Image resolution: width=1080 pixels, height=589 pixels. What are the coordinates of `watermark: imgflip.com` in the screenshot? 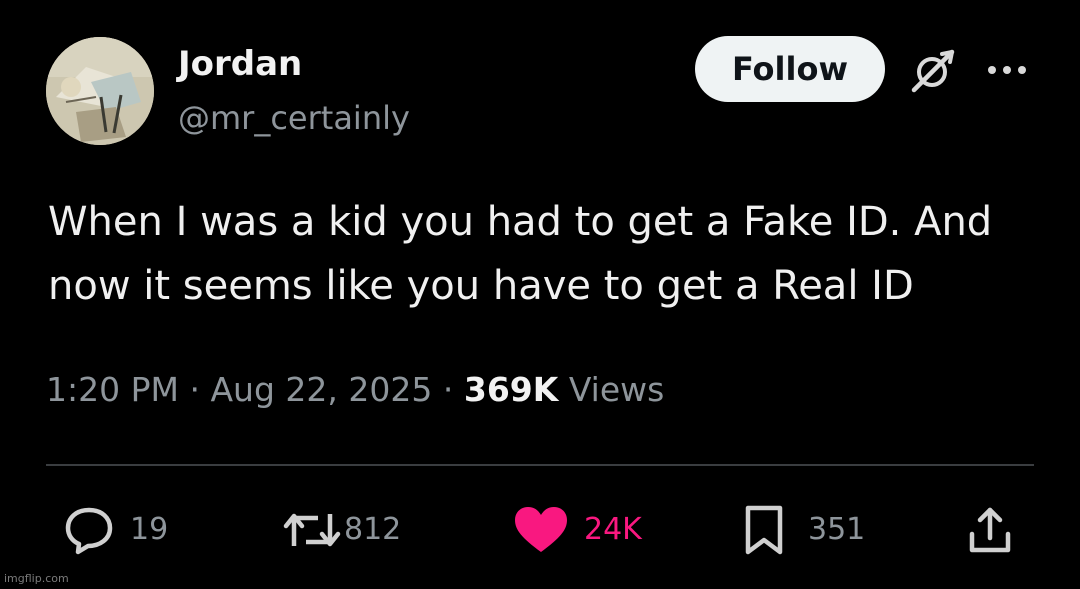 It's located at (36, 578).